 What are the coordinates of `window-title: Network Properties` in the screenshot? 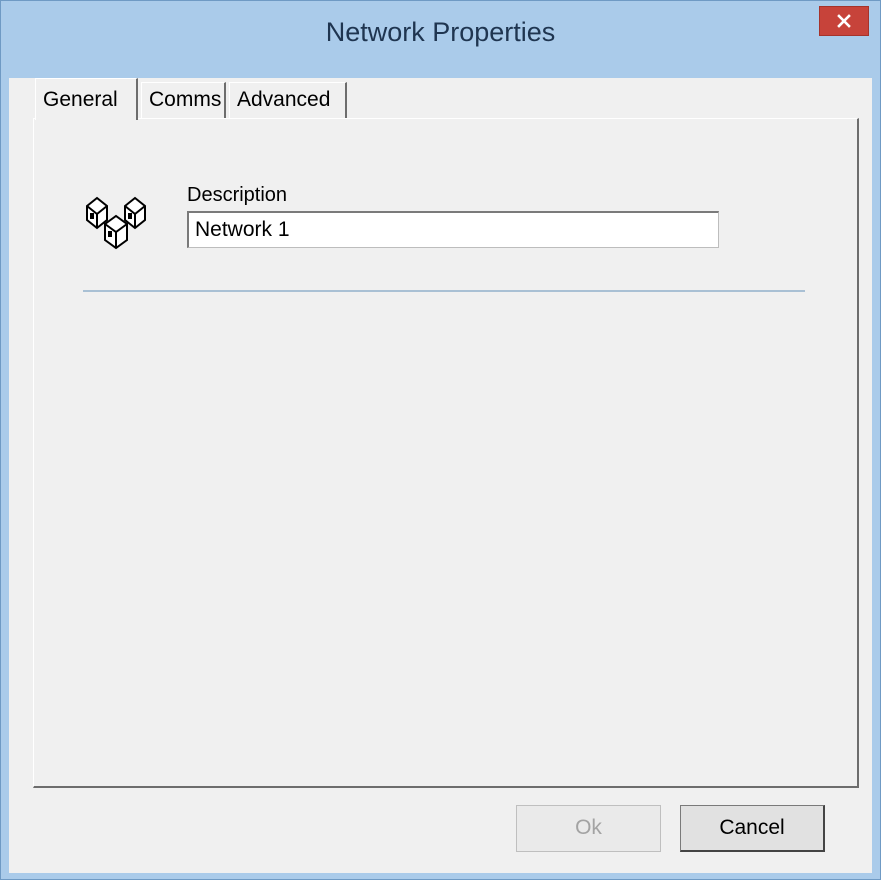 It's located at (440, 32).